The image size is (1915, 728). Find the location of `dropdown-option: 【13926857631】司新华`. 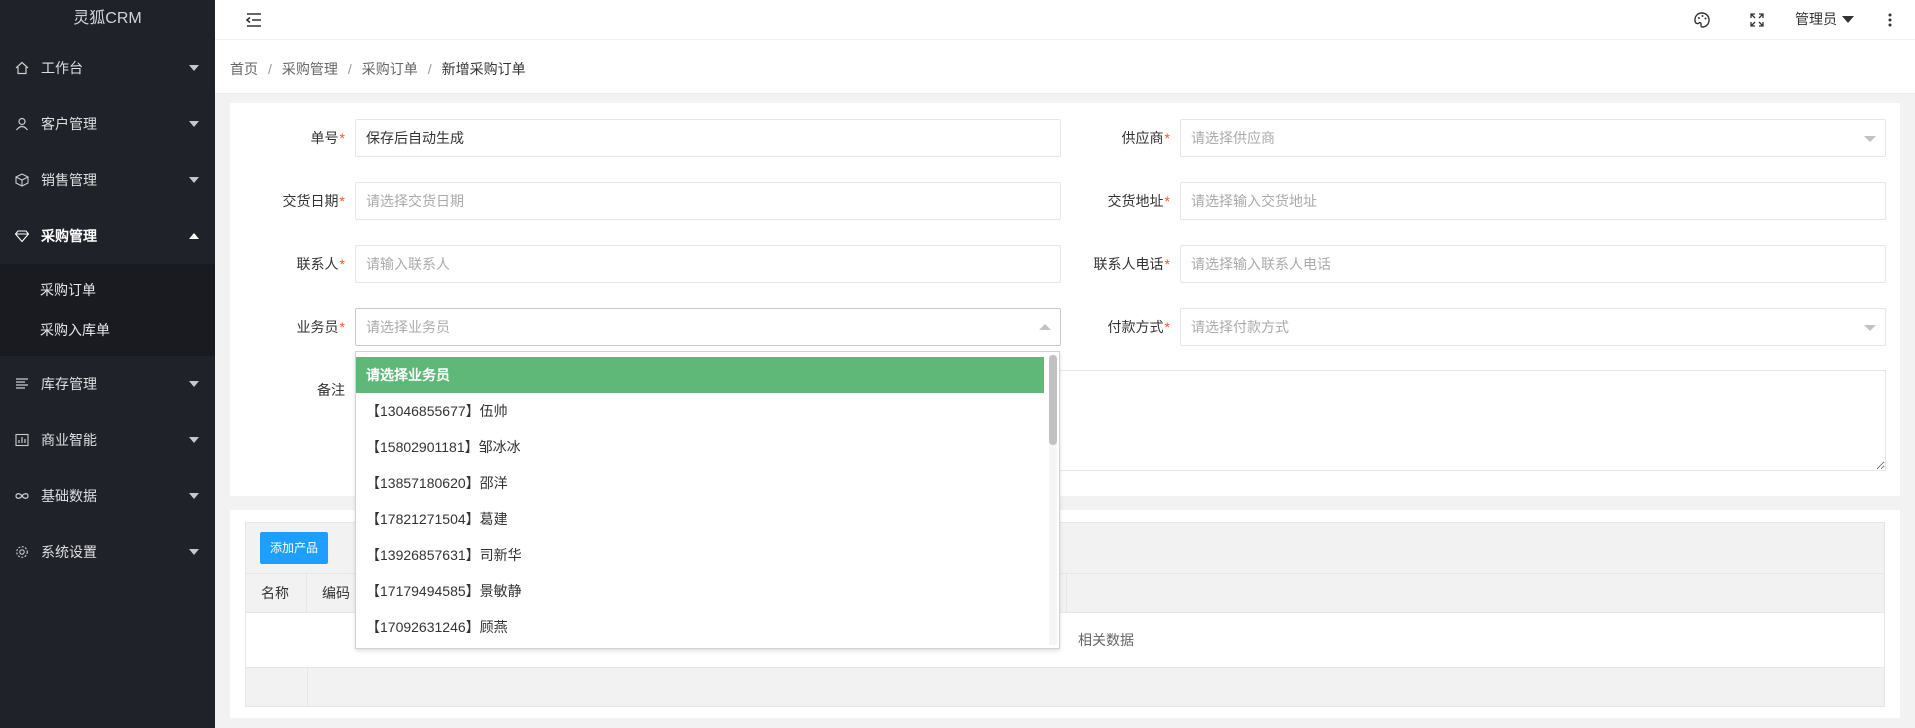

dropdown-option: 【13926857631】司新华 is located at coordinates (700, 555).